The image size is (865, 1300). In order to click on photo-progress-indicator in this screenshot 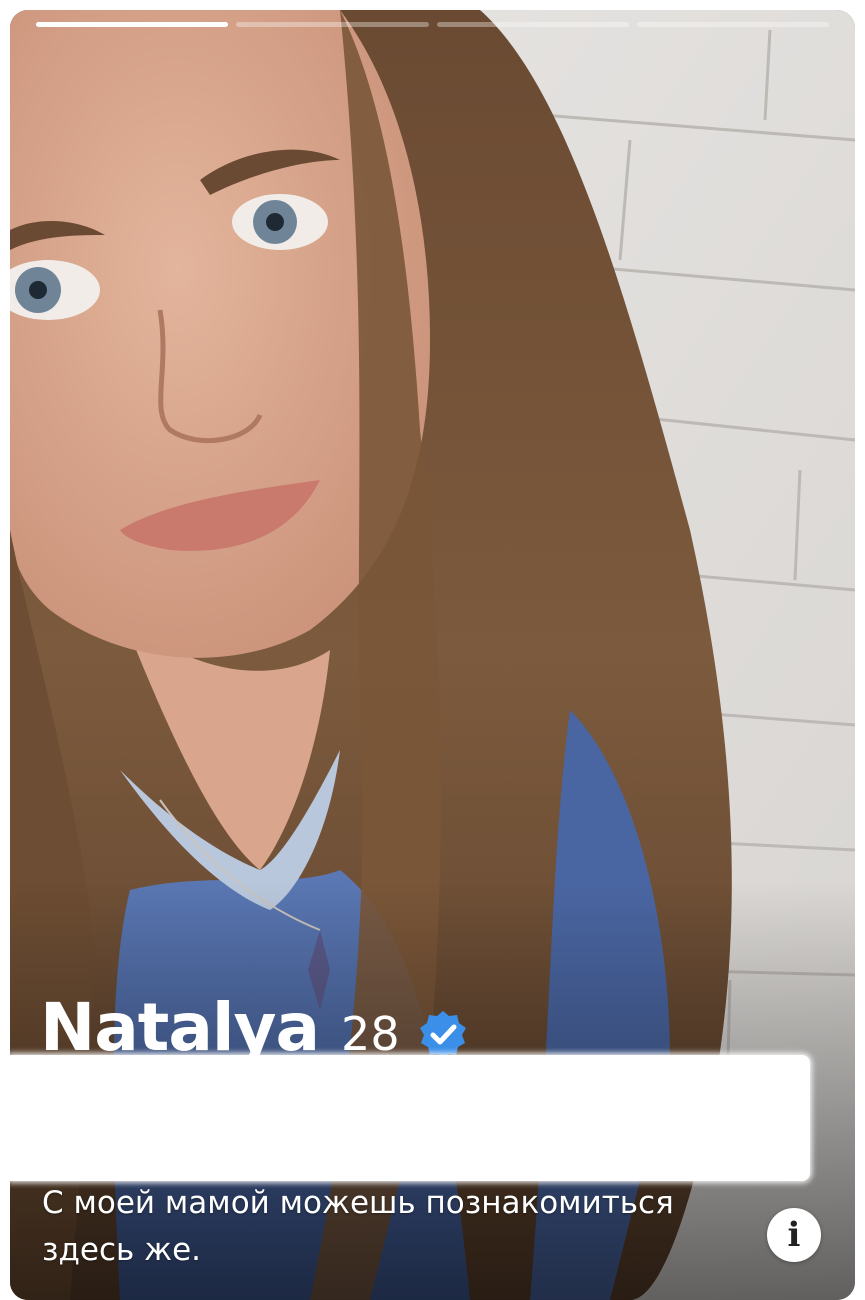, I will do `click(432, 24)`.